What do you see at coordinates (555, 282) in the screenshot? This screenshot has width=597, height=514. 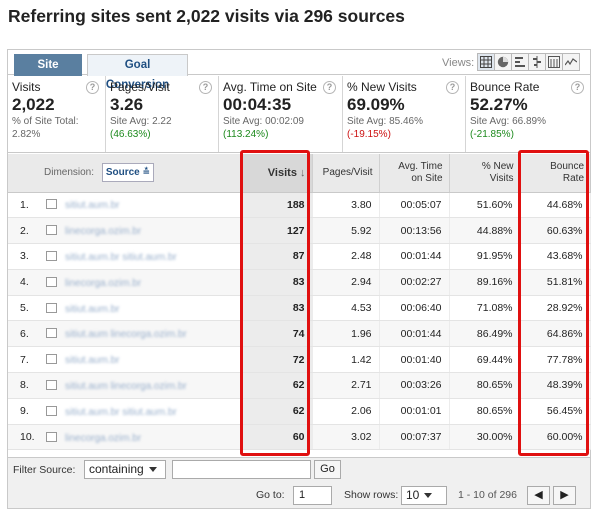 I see `bounce-rate-cell: 51.81%` at bounding box center [555, 282].